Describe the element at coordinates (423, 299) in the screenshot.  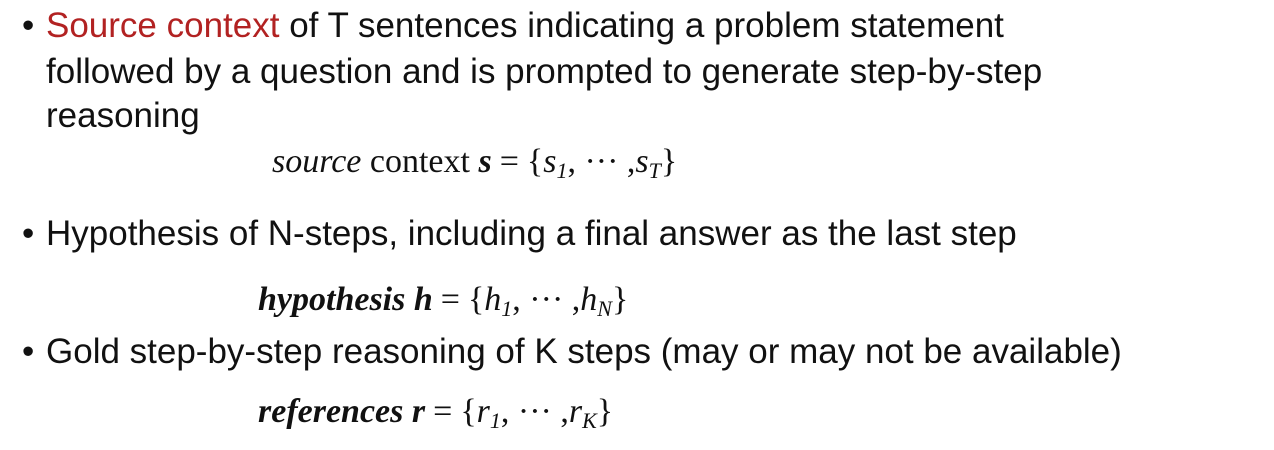
I see `formula-symbol: h` at that location.